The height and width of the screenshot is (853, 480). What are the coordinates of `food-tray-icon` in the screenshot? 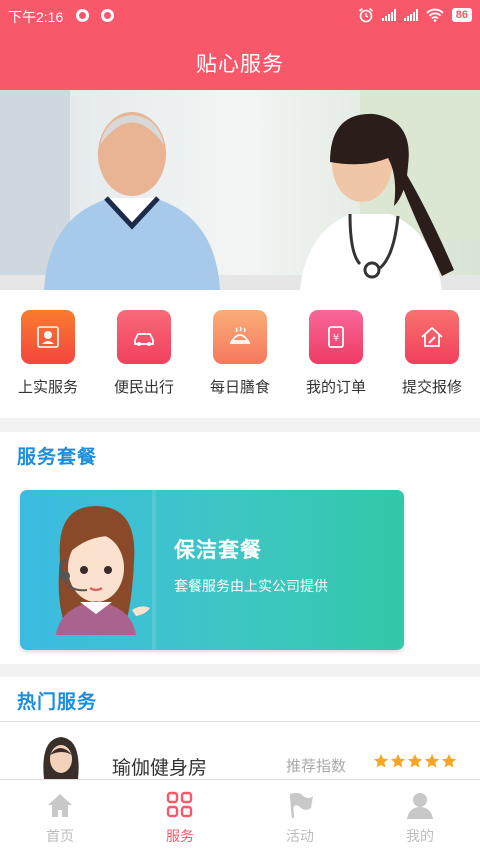 It's located at (240, 337).